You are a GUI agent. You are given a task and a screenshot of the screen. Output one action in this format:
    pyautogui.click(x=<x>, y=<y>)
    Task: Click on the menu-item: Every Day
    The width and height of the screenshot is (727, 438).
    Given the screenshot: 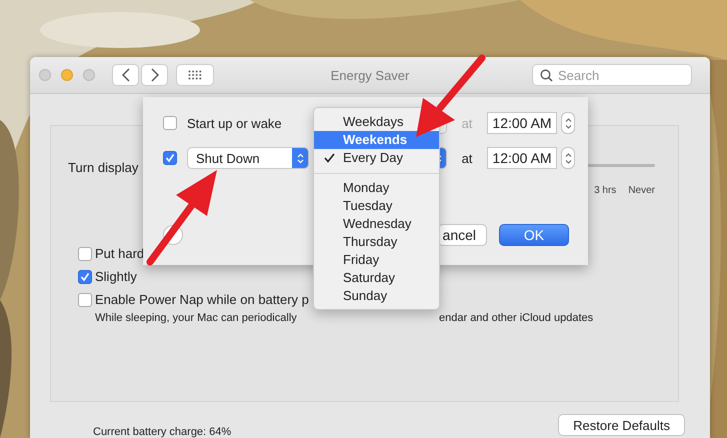 What is the action you would take?
    pyautogui.click(x=376, y=158)
    